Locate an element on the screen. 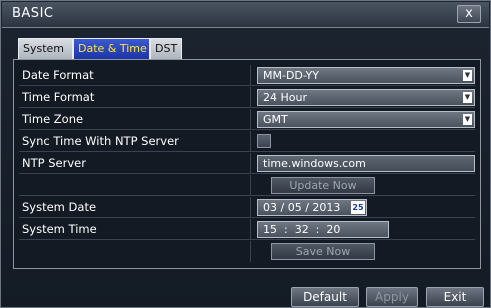 This screenshot has width=491, height=308. time-format-label: Time Format is located at coordinates (58, 97).